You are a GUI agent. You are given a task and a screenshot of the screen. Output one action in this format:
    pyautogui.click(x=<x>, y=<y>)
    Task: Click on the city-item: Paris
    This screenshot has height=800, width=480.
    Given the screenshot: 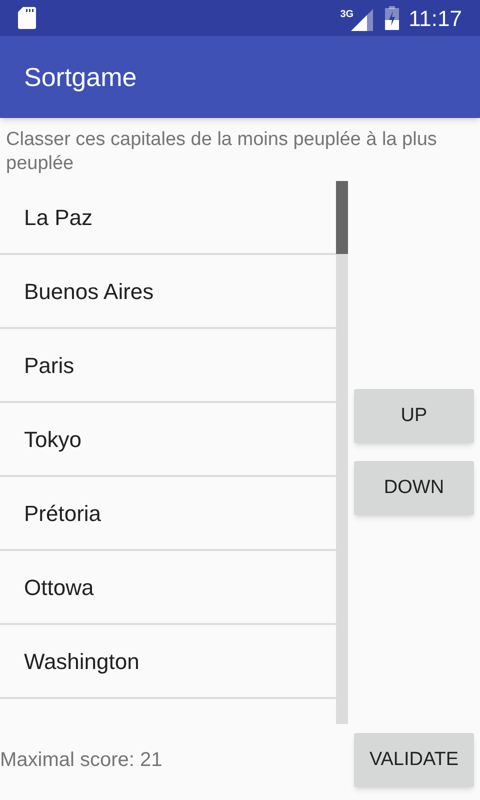 What is the action you would take?
    pyautogui.click(x=49, y=365)
    